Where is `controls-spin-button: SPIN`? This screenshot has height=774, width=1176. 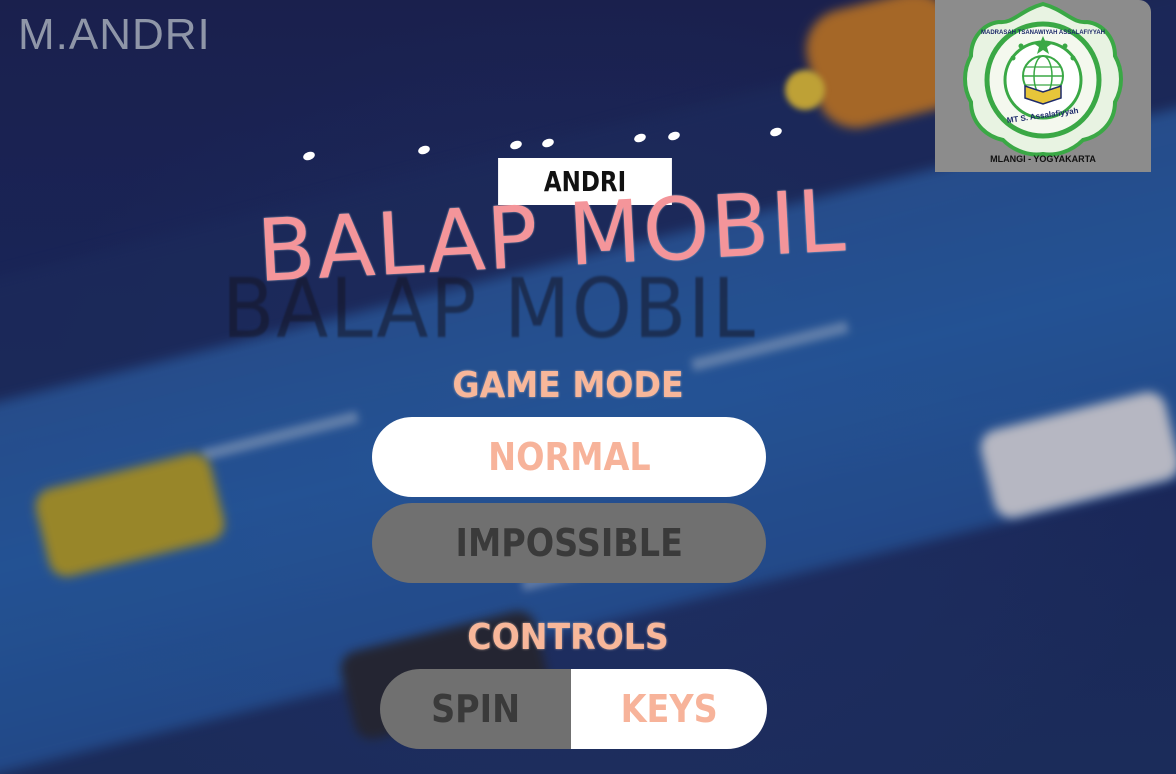
controls-spin-button: SPIN is located at coordinates (475, 709).